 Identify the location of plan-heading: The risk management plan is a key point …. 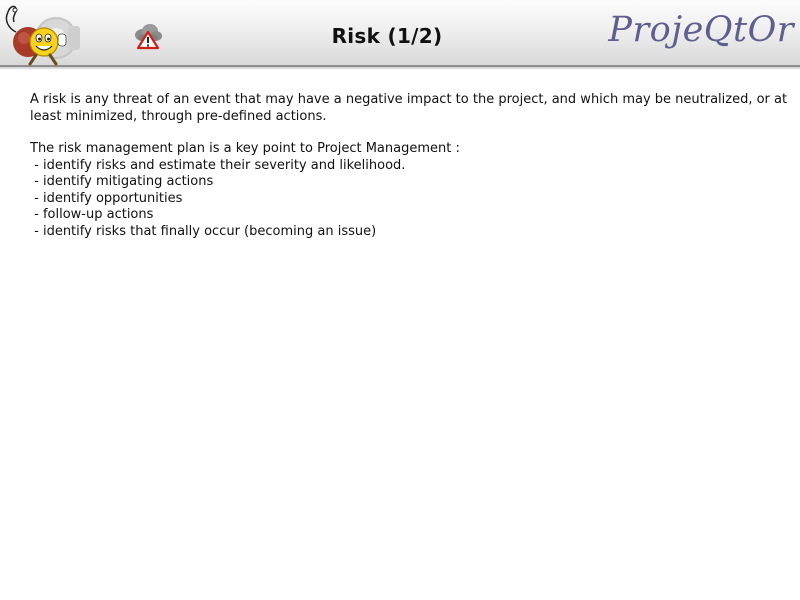
(245, 148).